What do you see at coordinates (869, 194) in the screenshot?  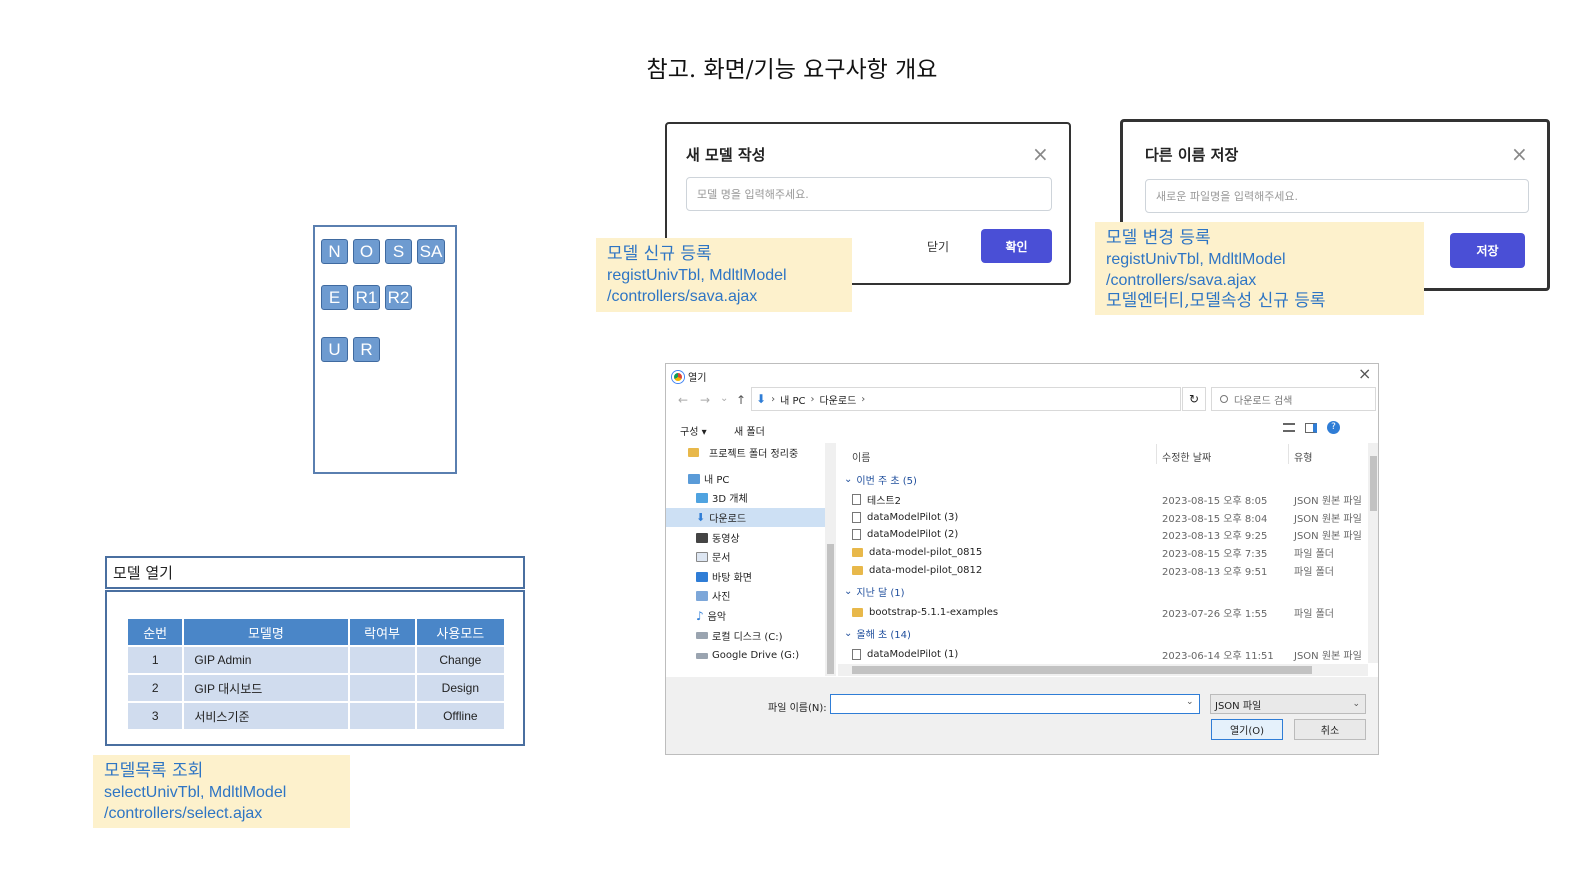 I see `model-name-input: 모델 명을 입력해주세요.` at bounding box center [869, 194].